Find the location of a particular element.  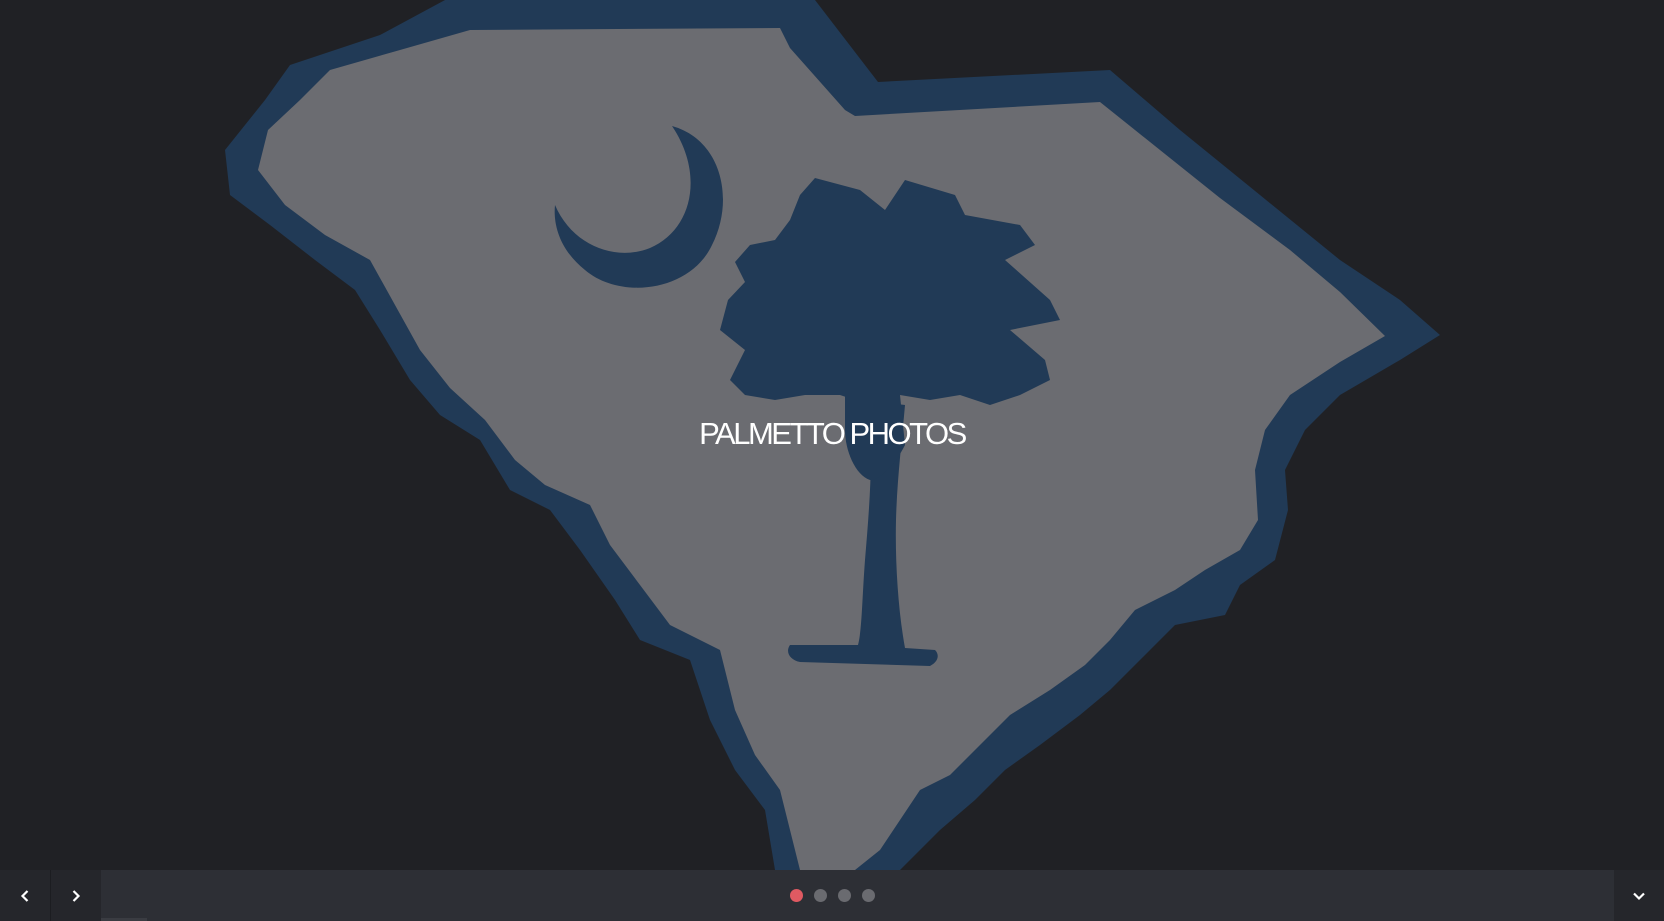

slider-controls is located at coordinates (832, 895).